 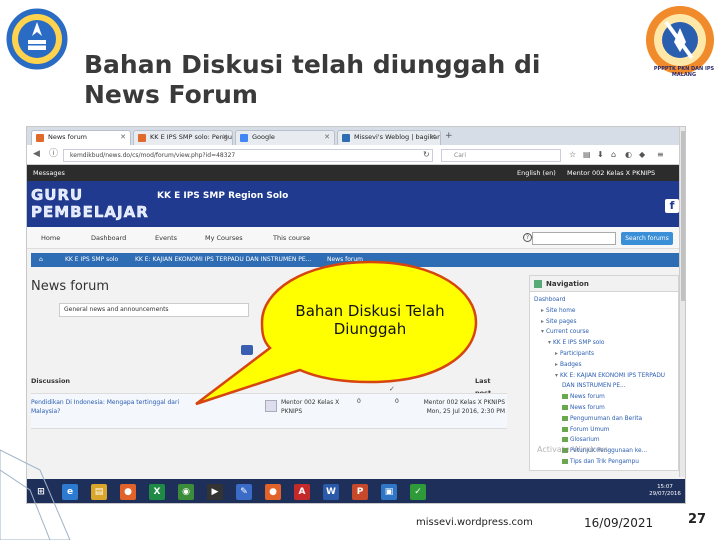 What do you see at coordinates (36, 154) in the screenshot?
I see `back-icon: ◀` at bounding box center [36, 154].